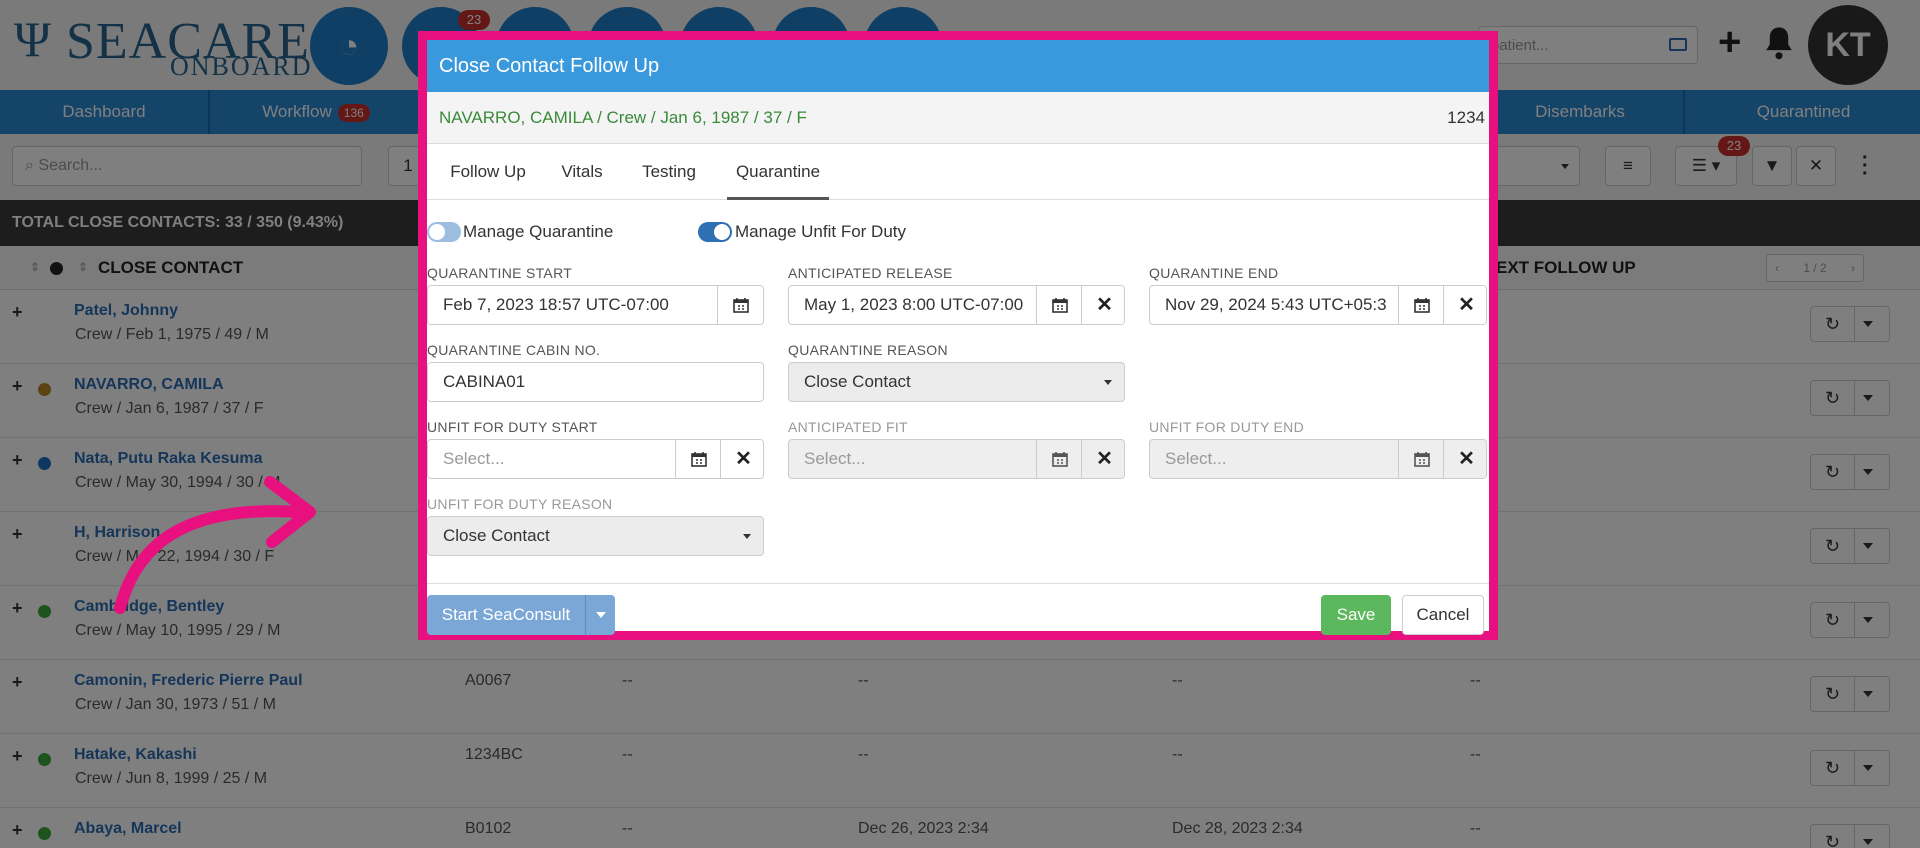 The width and height of the screenshot is (1920, 848). What do you see at coordinates (1466, 117) in the screenshot?
I see `patient-id: 1234` at bounding box center [1466, 117].